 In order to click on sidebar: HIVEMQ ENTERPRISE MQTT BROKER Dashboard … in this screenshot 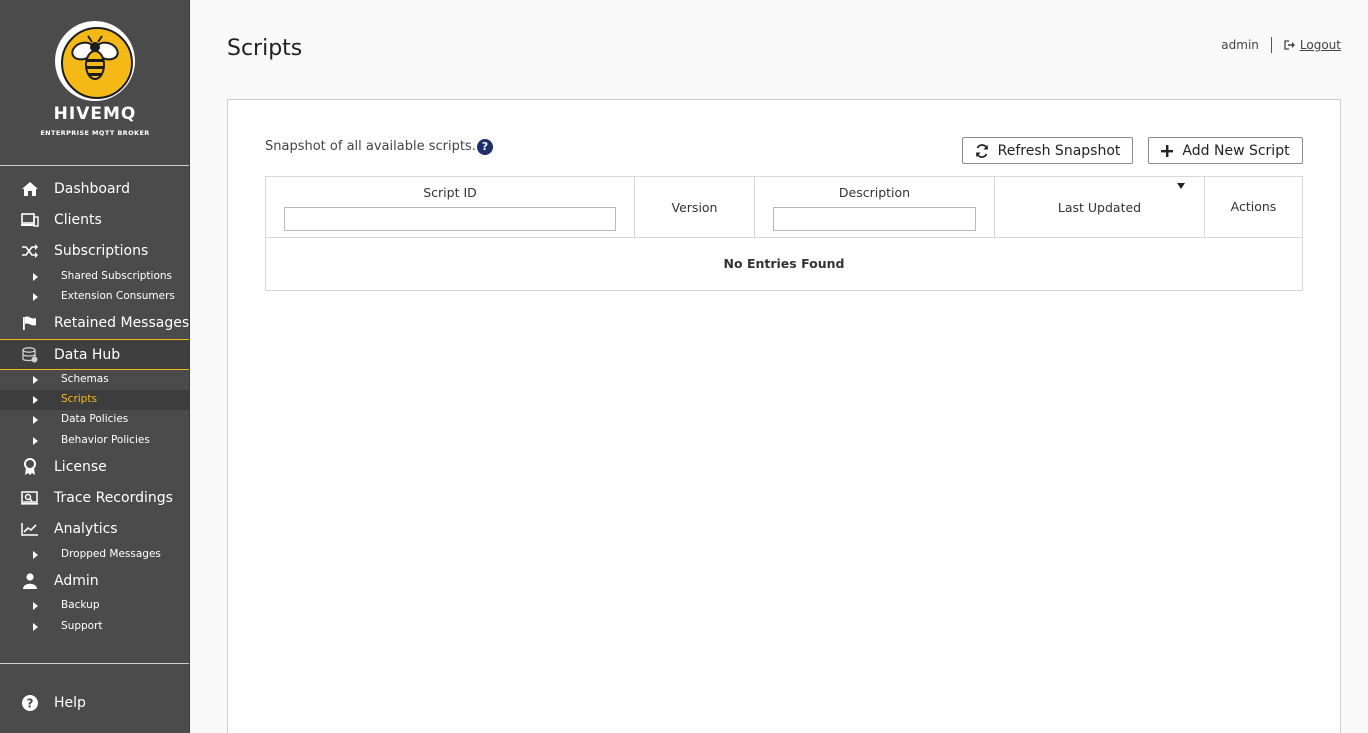, I will do `click(95, 366)`.